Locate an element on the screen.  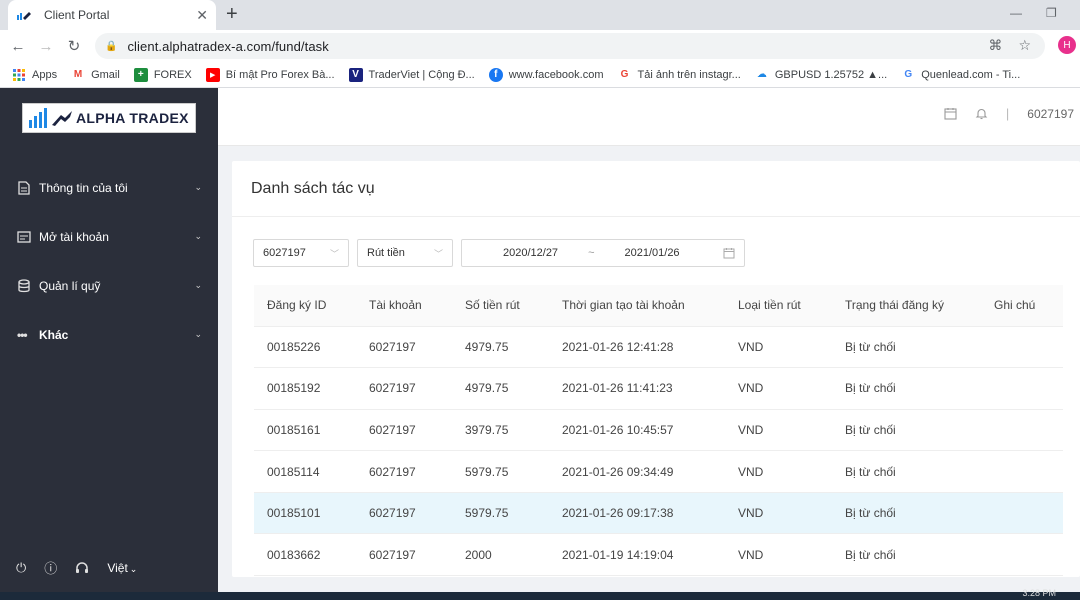
translate-icon: ⌘ is located at coordinates (995, 45).